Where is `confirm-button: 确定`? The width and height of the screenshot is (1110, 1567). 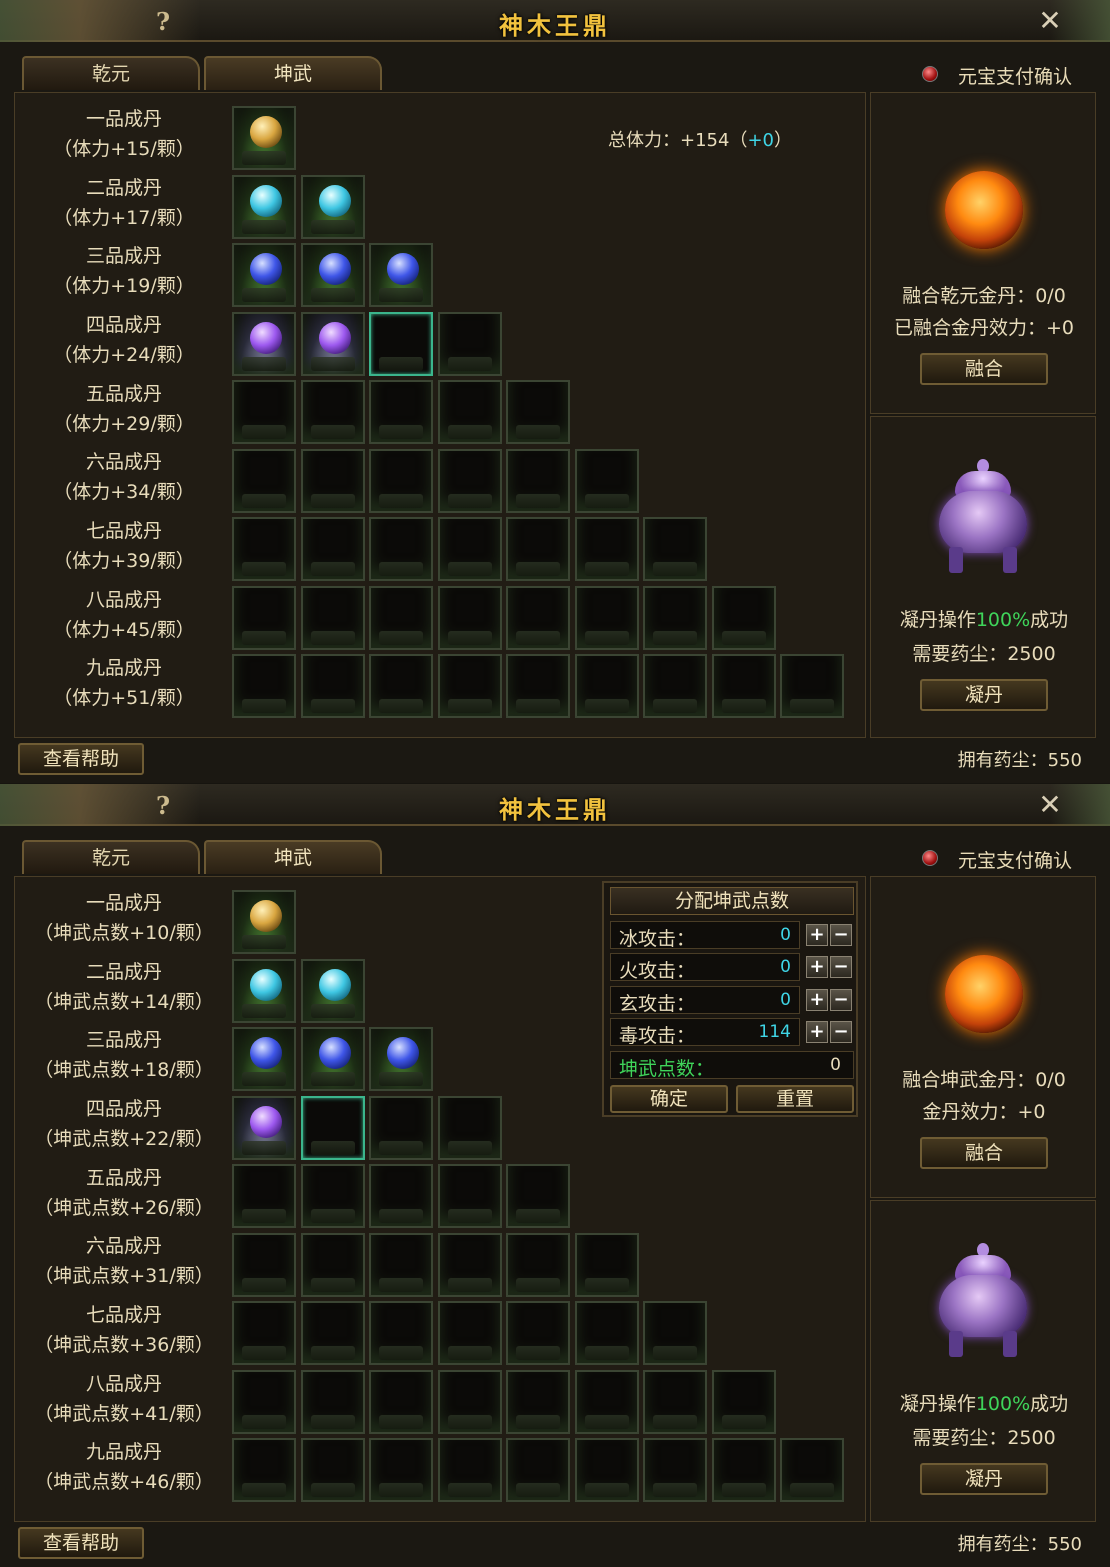
confirm-button: 确定 is located at coordinates (669, 1099).